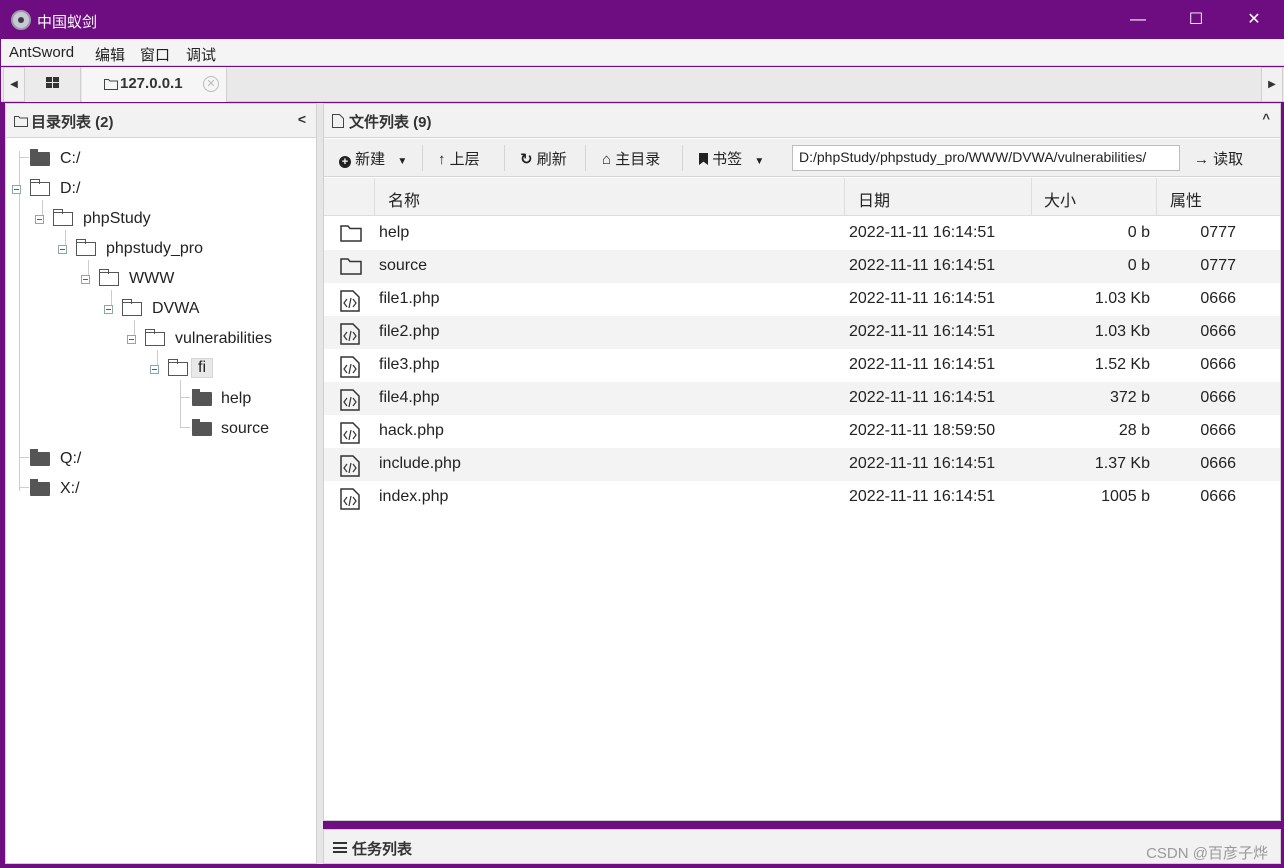 This screenshot has width=1284, height=868. Describe the element at coordinates (66, 459) in the screenshot. I see `tree-node-q: Q:/` at that location.